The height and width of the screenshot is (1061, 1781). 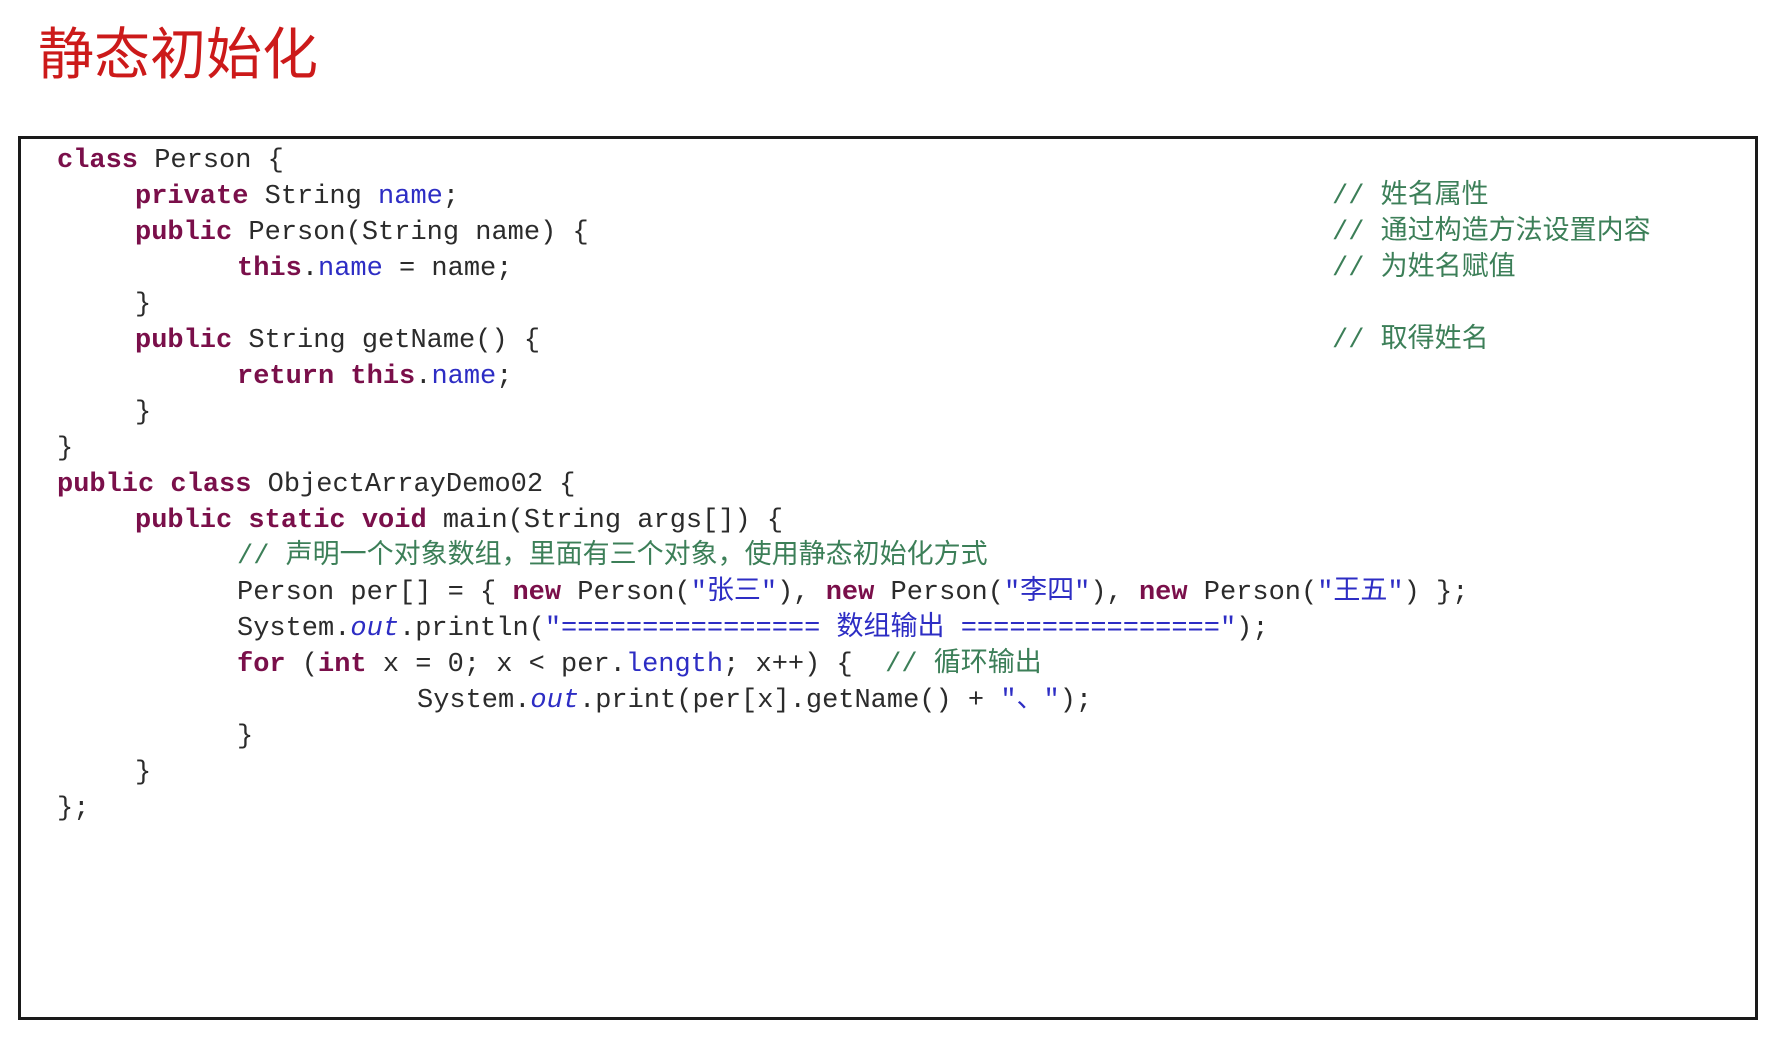 I want to click on code-line-7: return this.name;, so click(x=374, y=377).